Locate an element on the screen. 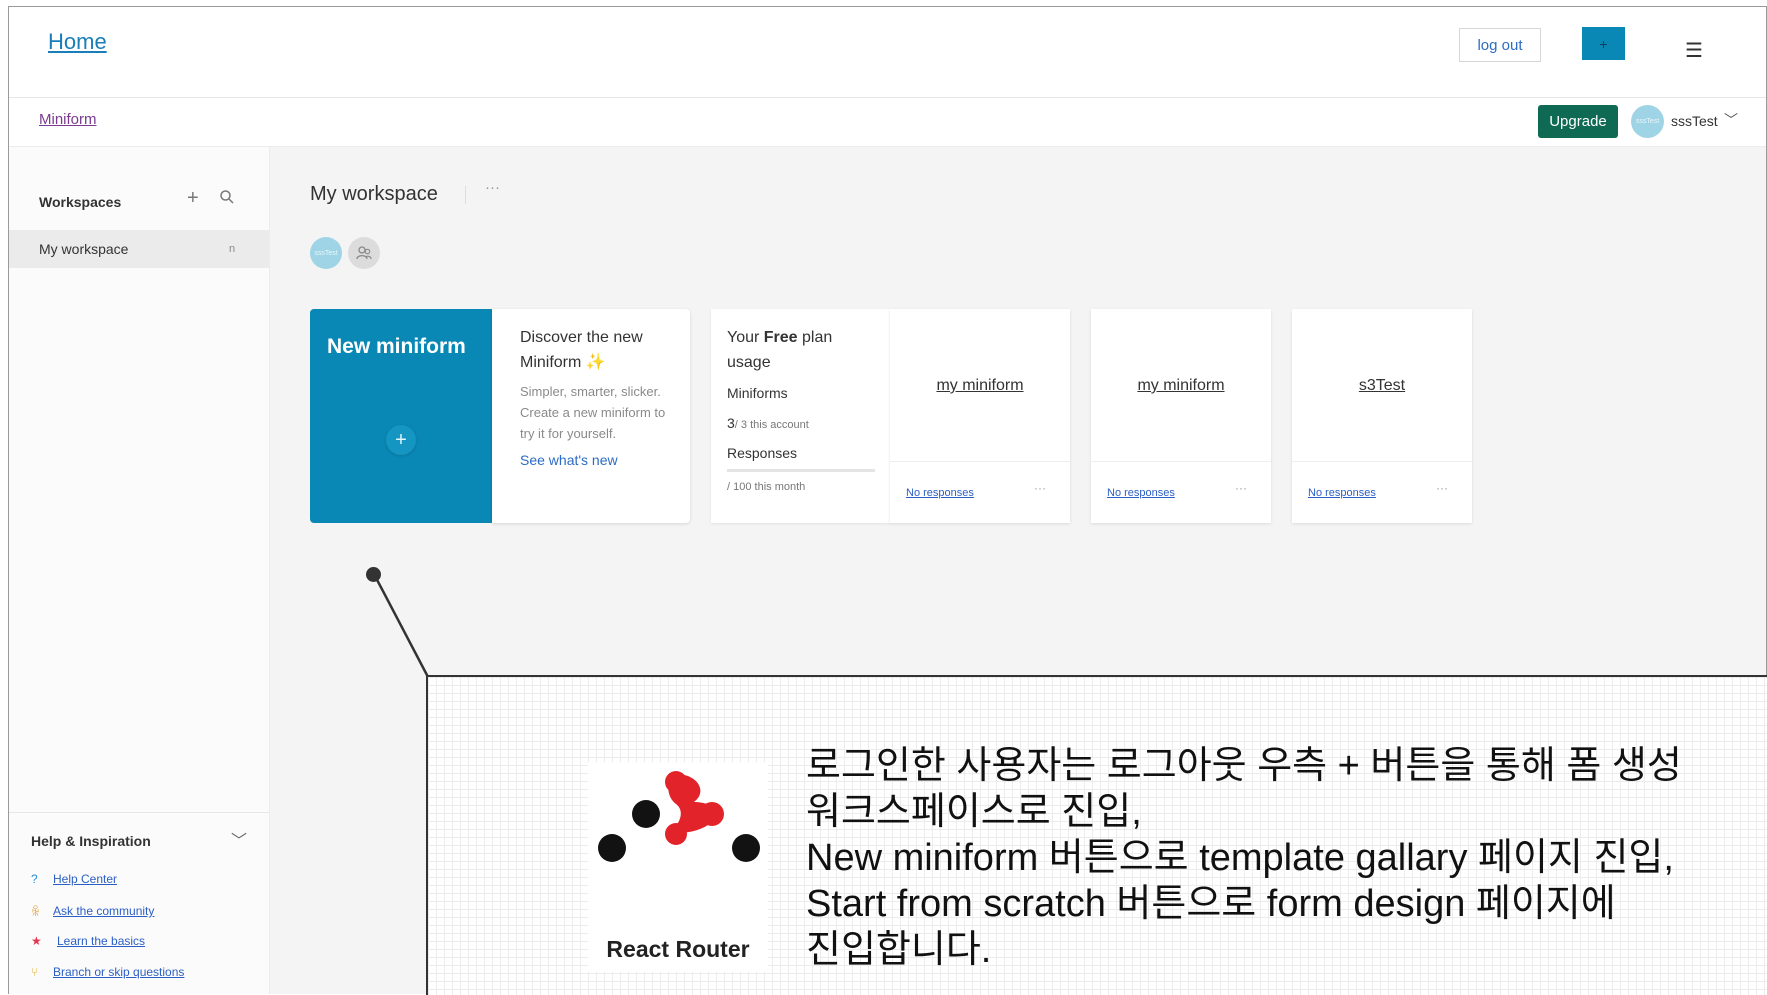 This screenshot has width=1767, height=995. branch-icon: ⑂ is located at coordinates (35, 972).